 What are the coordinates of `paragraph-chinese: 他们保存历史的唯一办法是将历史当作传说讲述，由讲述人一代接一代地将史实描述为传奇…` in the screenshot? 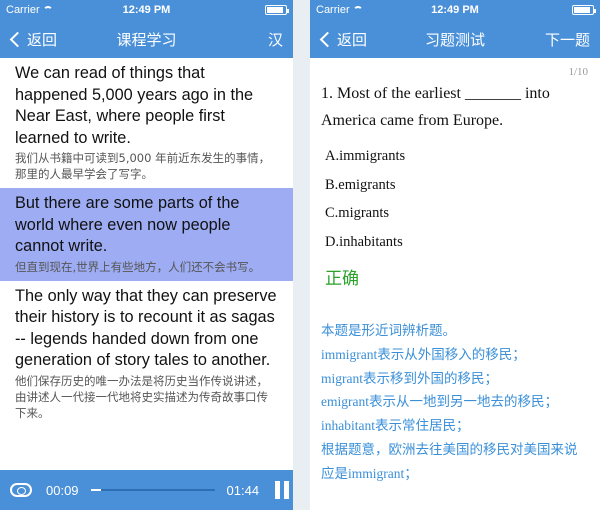 It's located at (141, 396).